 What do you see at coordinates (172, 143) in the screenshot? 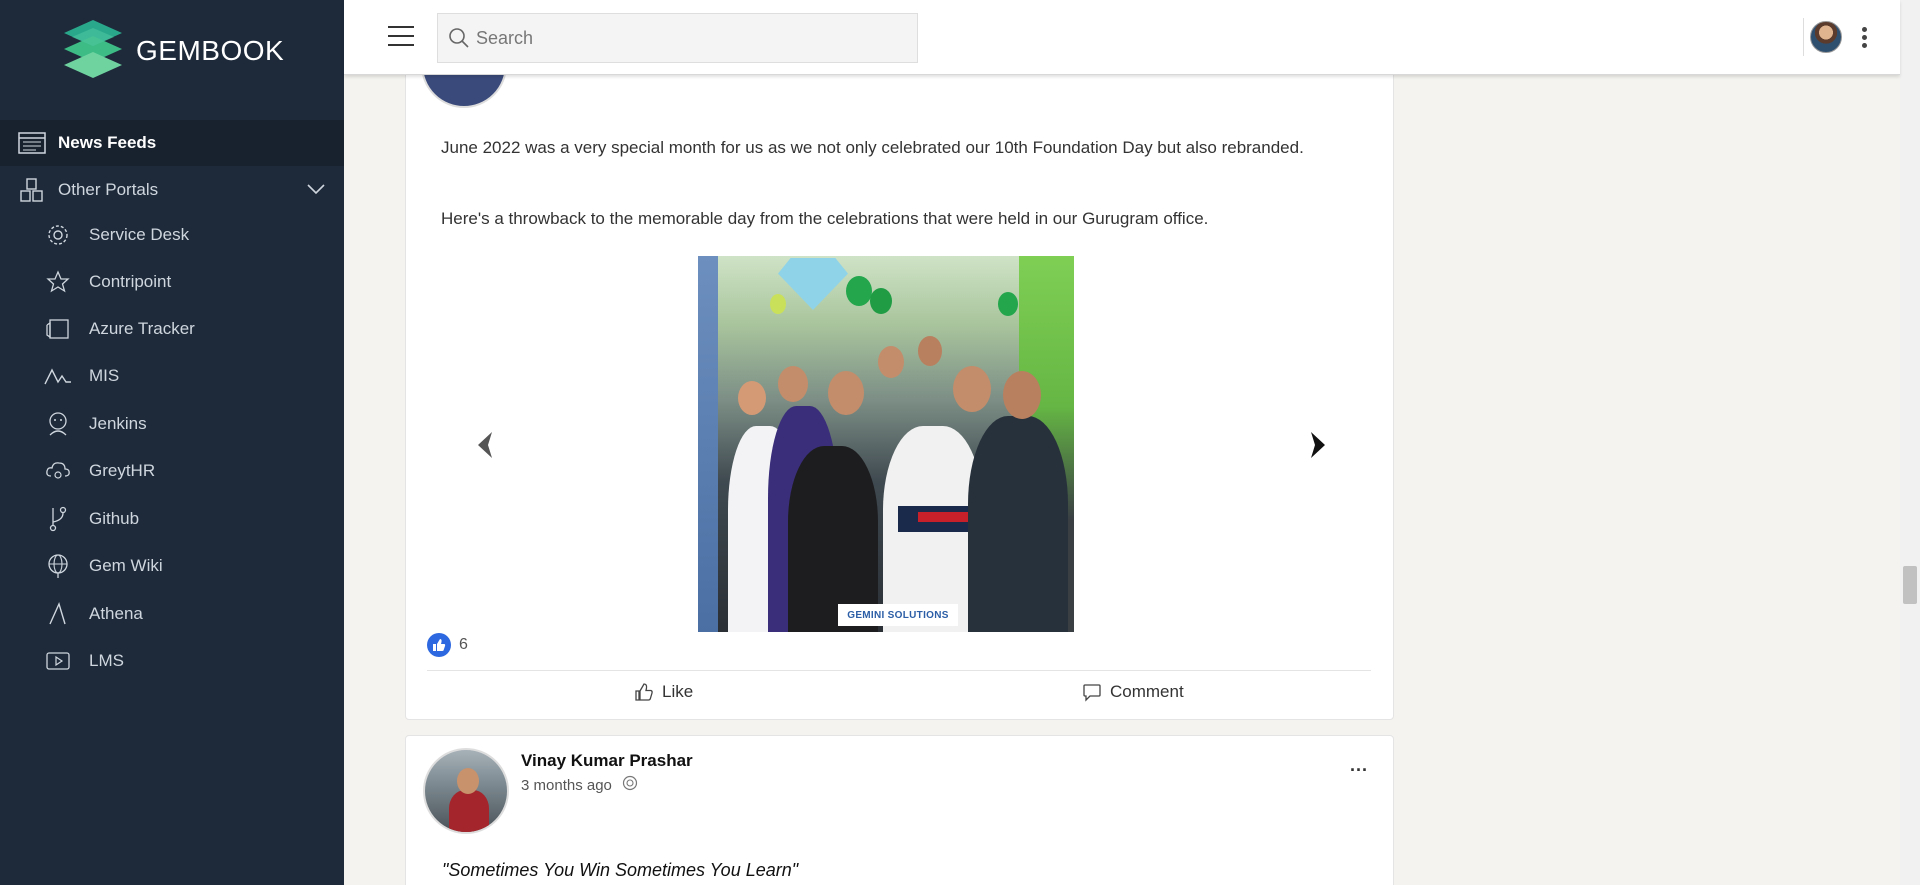
I see `sidebar-item-news-feeds: News Feeds` at bounding box center [172, 143].